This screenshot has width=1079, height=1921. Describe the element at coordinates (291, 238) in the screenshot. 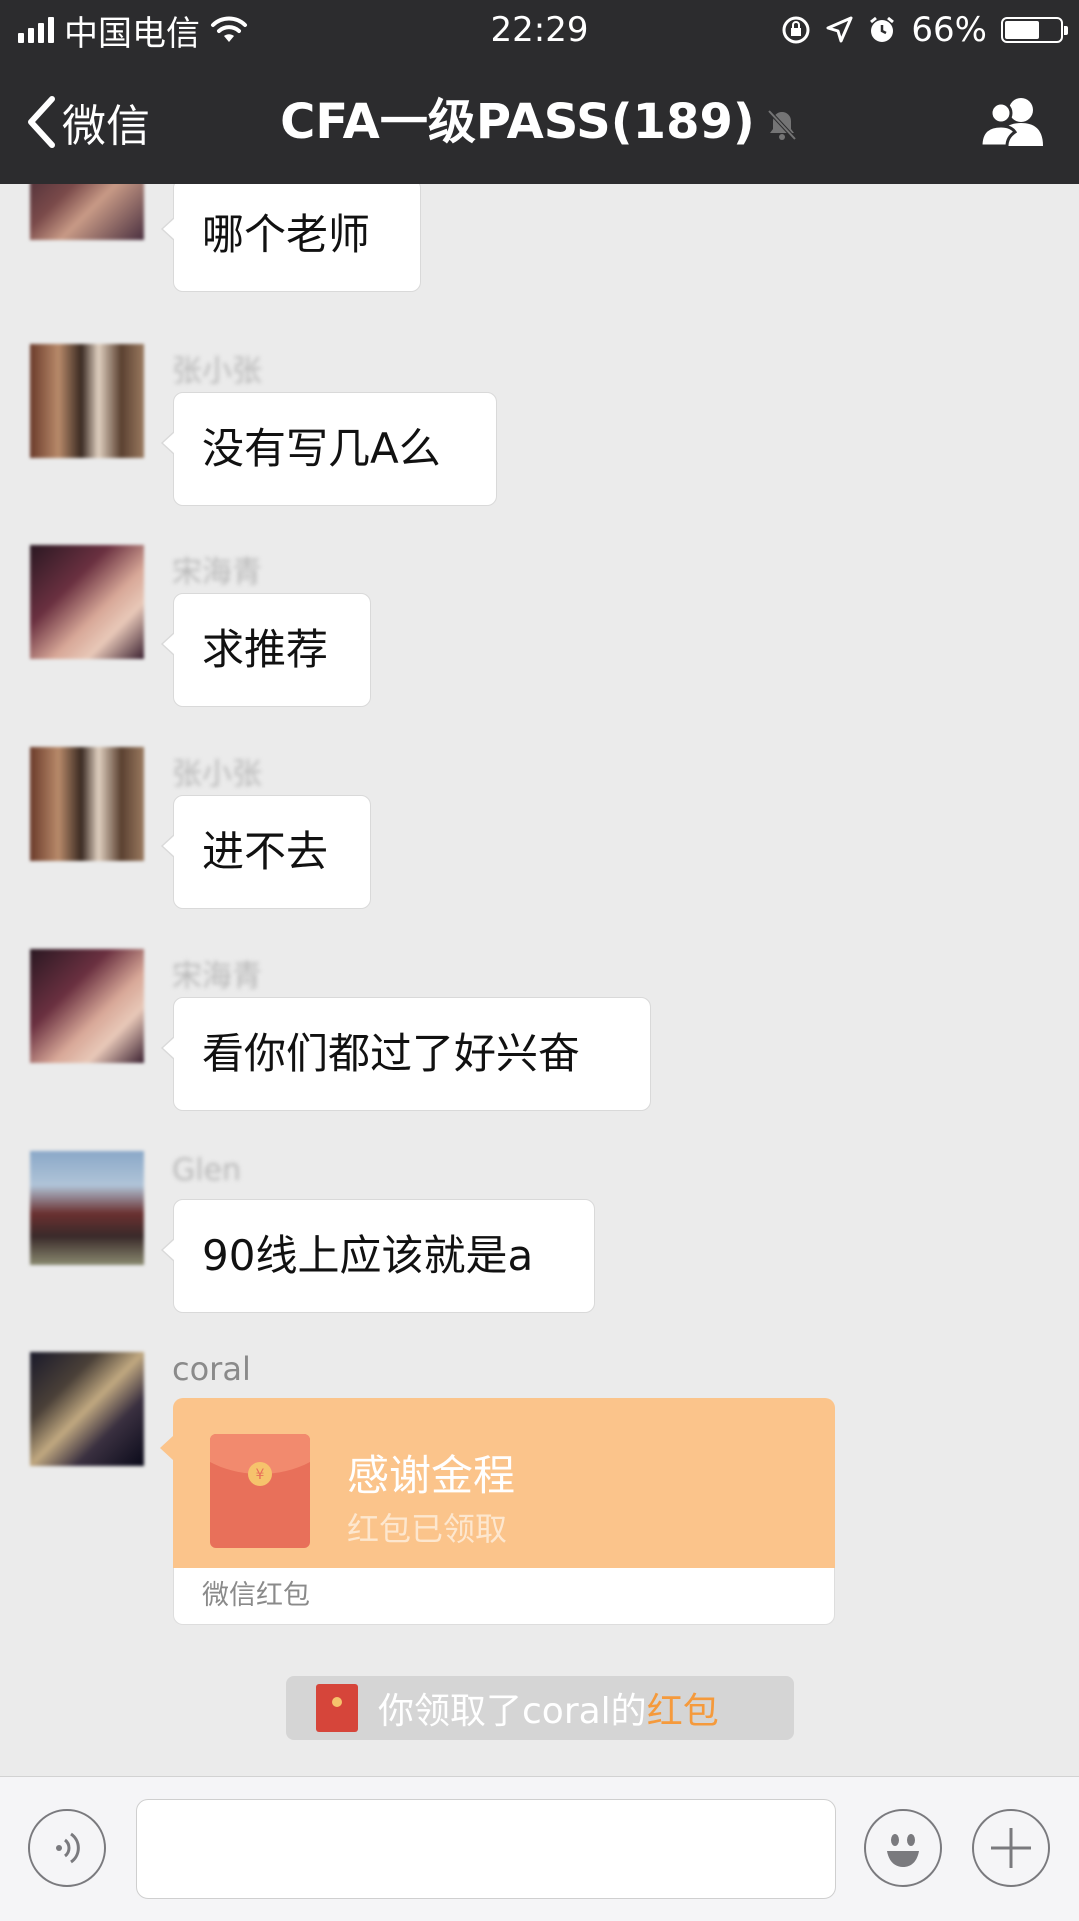

I see `message-bubble: 哪个老师` at that location.